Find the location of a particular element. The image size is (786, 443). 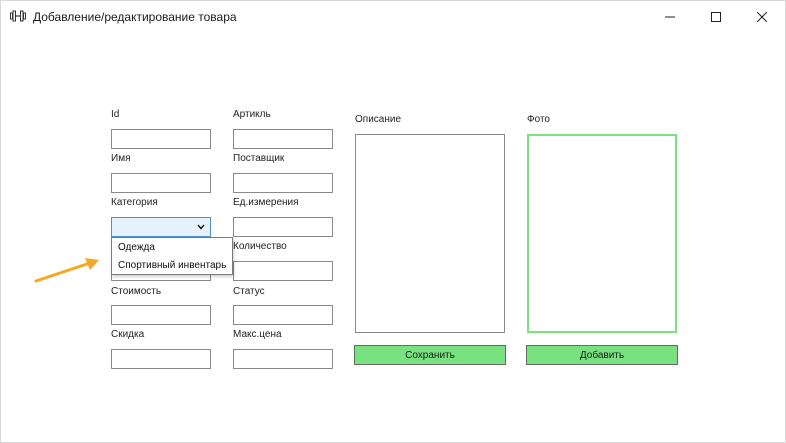

window-title: Добавление/редактирование товара is located at coordinates (135, 17).